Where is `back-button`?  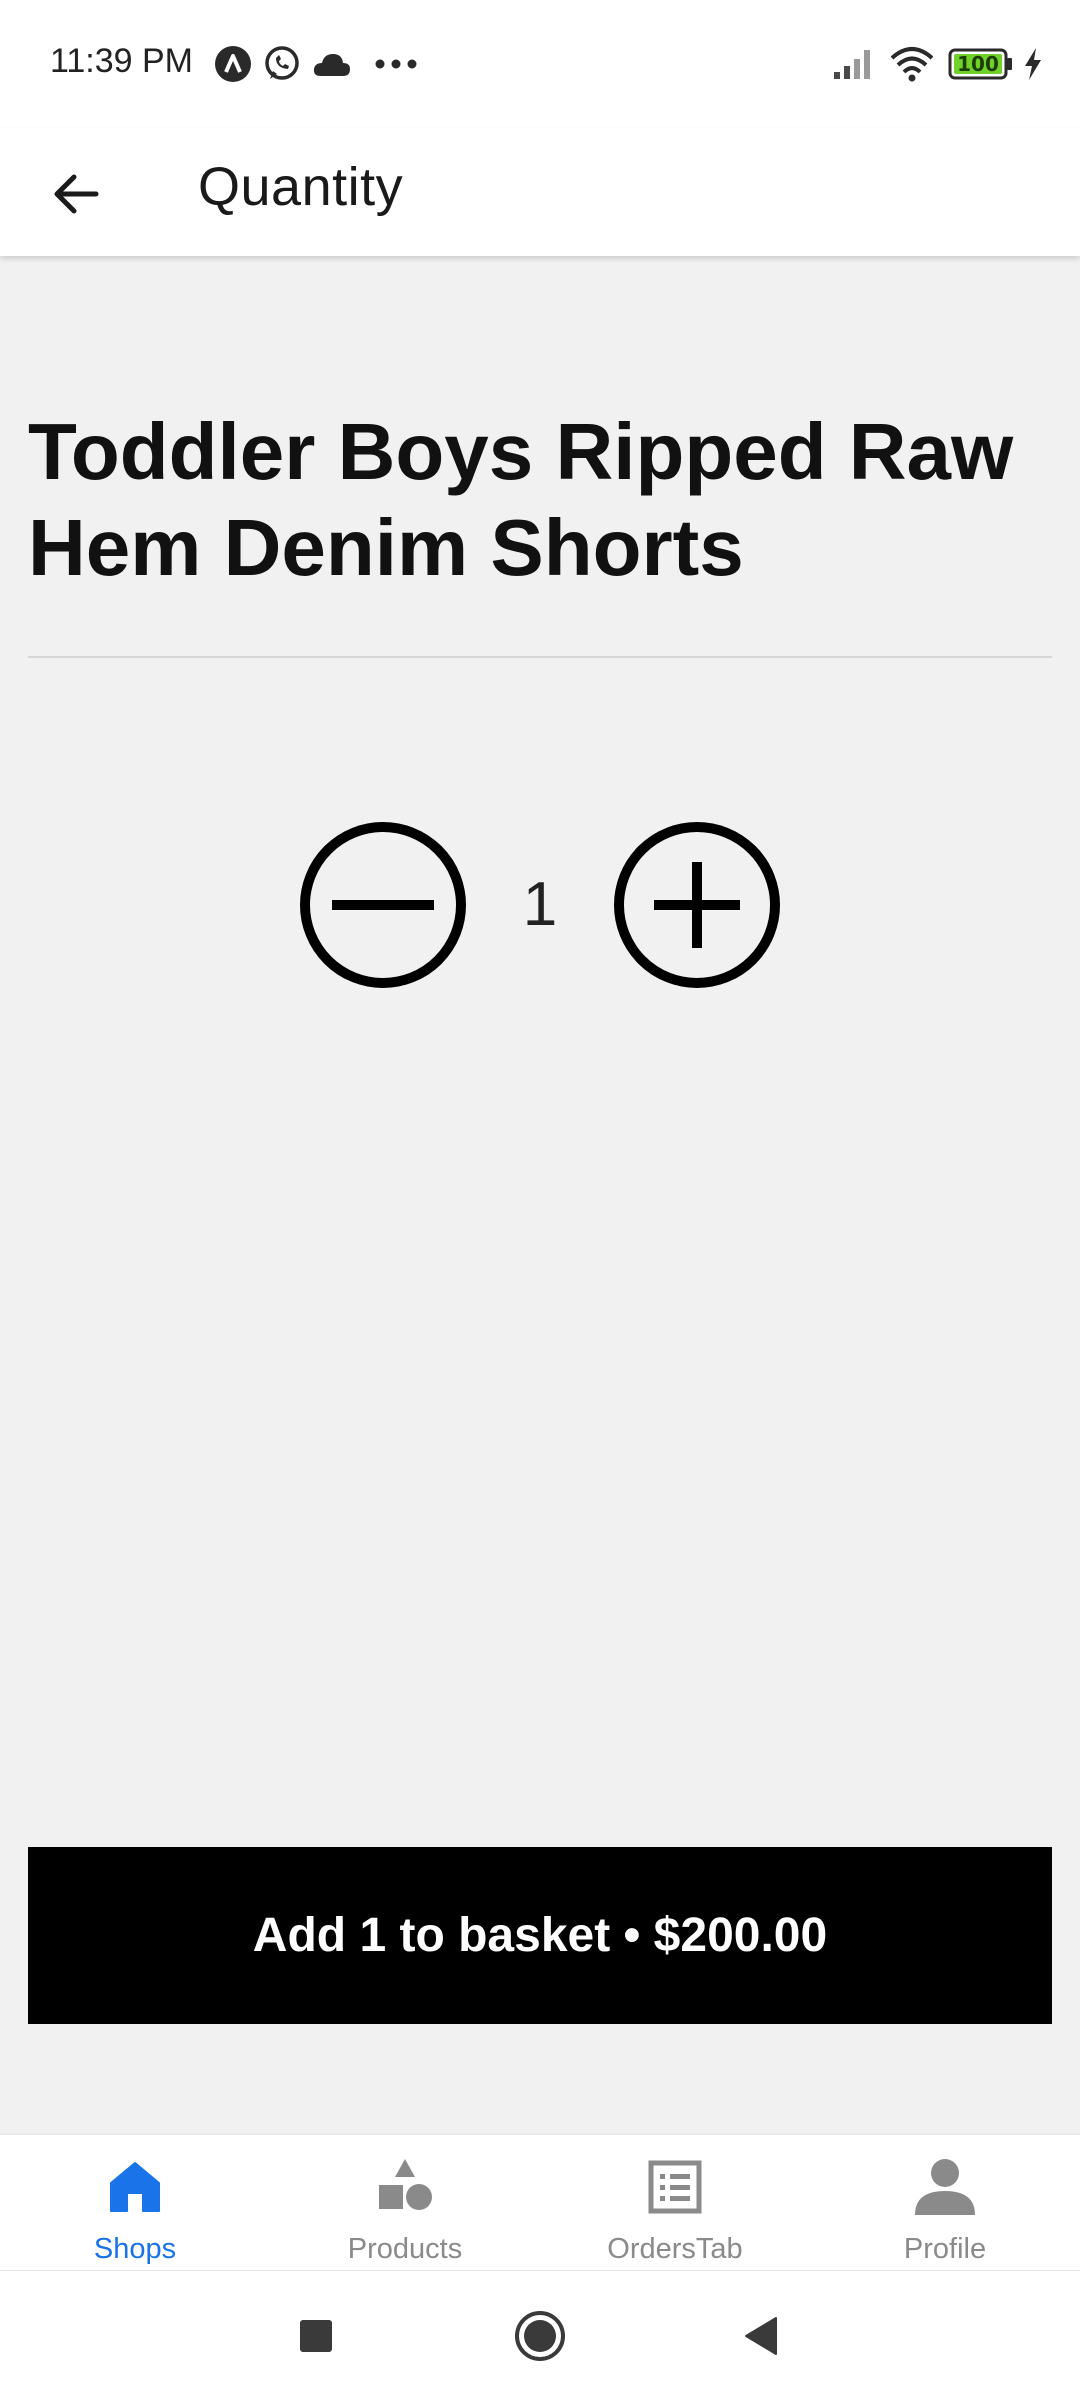 back-button is located at coordinates (76, 194).